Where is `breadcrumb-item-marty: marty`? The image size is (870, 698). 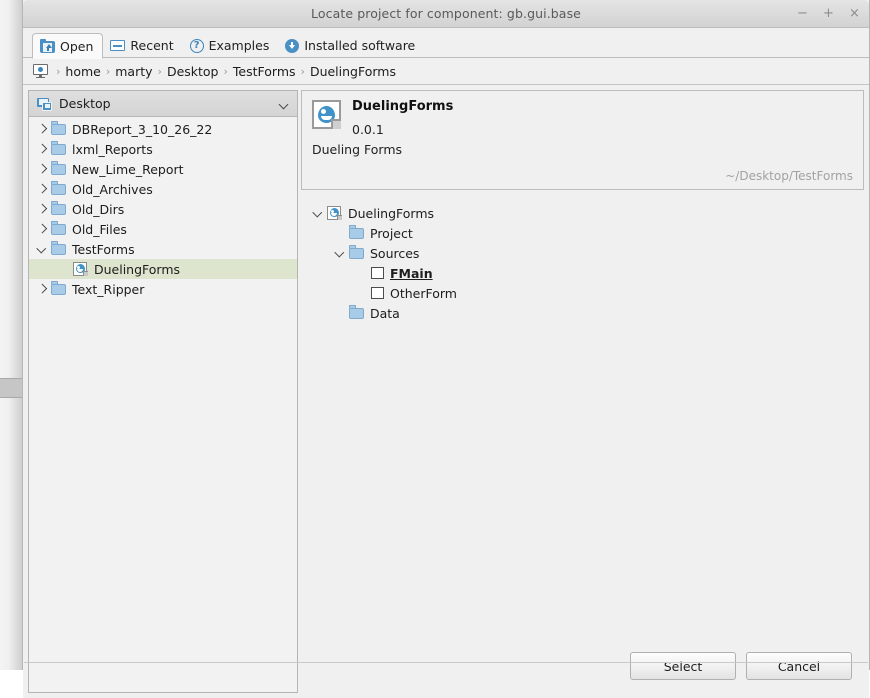
breadcrumb-item-marty: marty is located at coordinates (133, 71).